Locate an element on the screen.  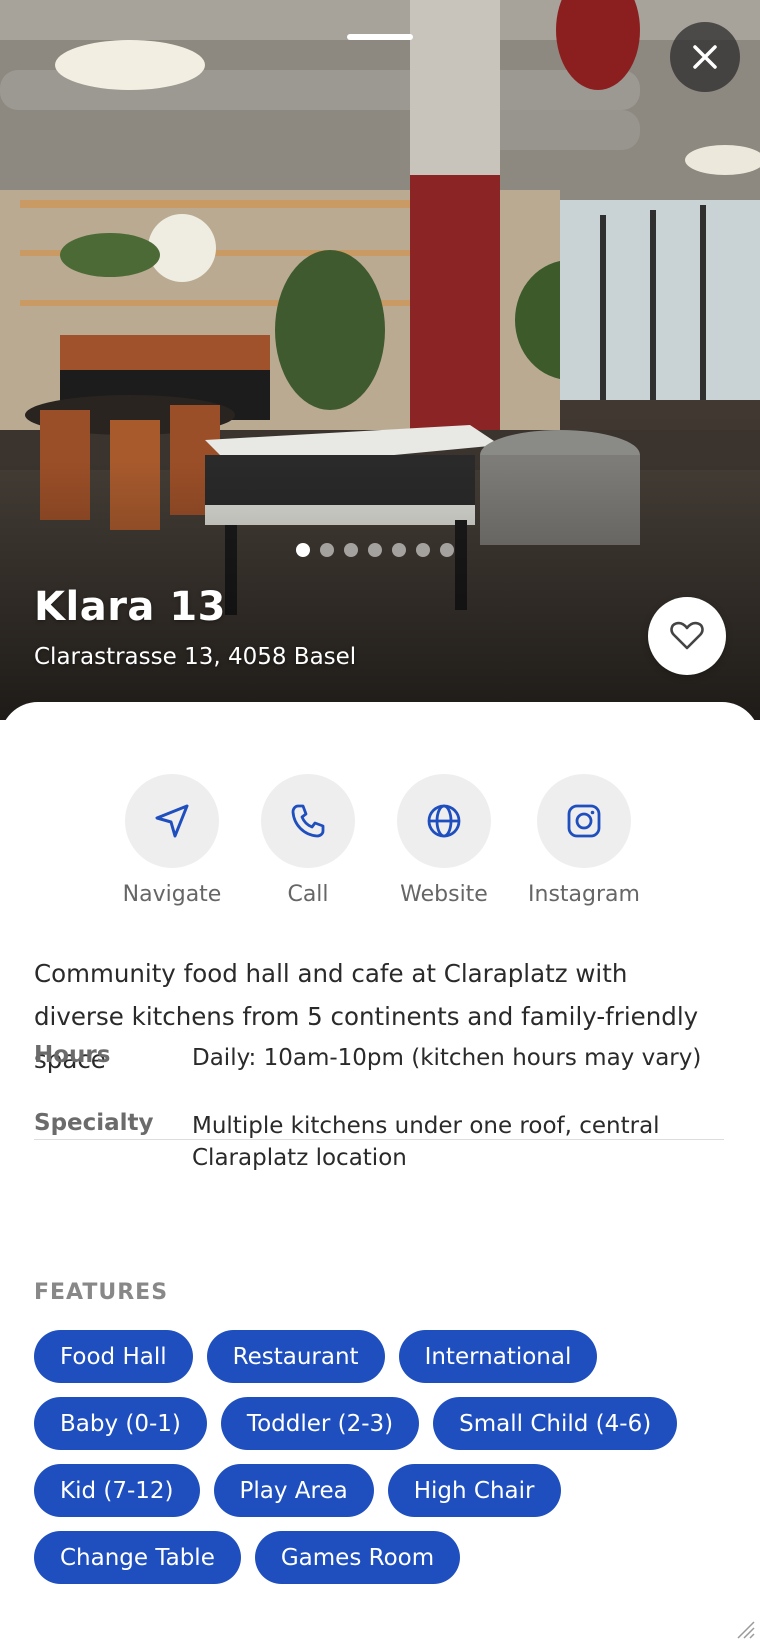
feature-chip: Change Table is located at coordinates (137, 1557).